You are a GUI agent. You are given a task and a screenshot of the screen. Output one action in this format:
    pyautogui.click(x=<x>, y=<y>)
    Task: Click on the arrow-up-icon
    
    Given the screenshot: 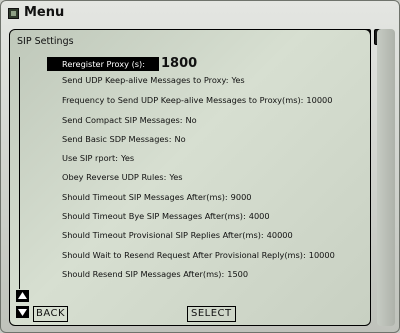 What is the action you would take?
    pyautogui.click(x=22, y=295)
    